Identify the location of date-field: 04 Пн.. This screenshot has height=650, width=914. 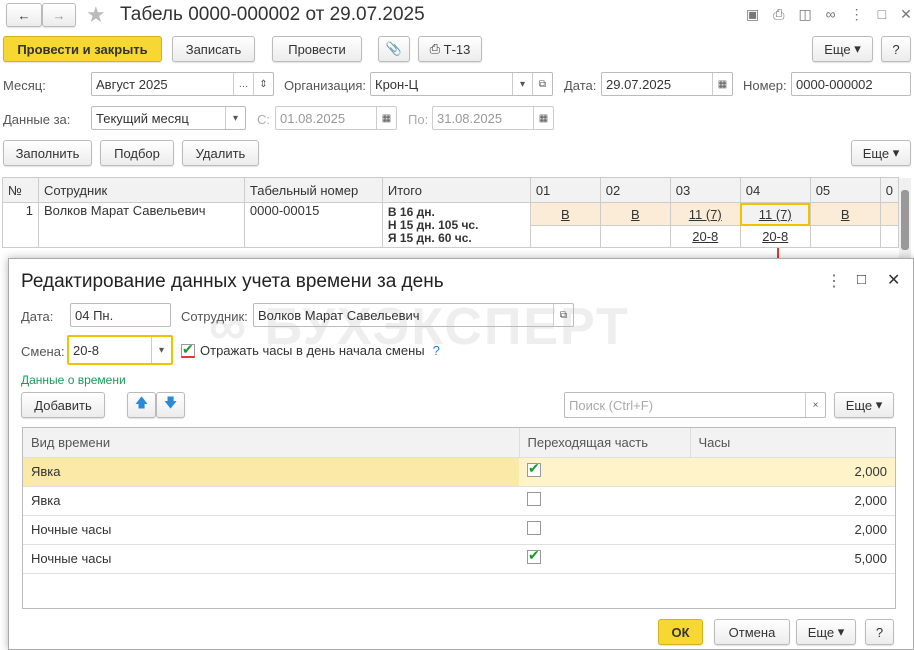
(120, 315).